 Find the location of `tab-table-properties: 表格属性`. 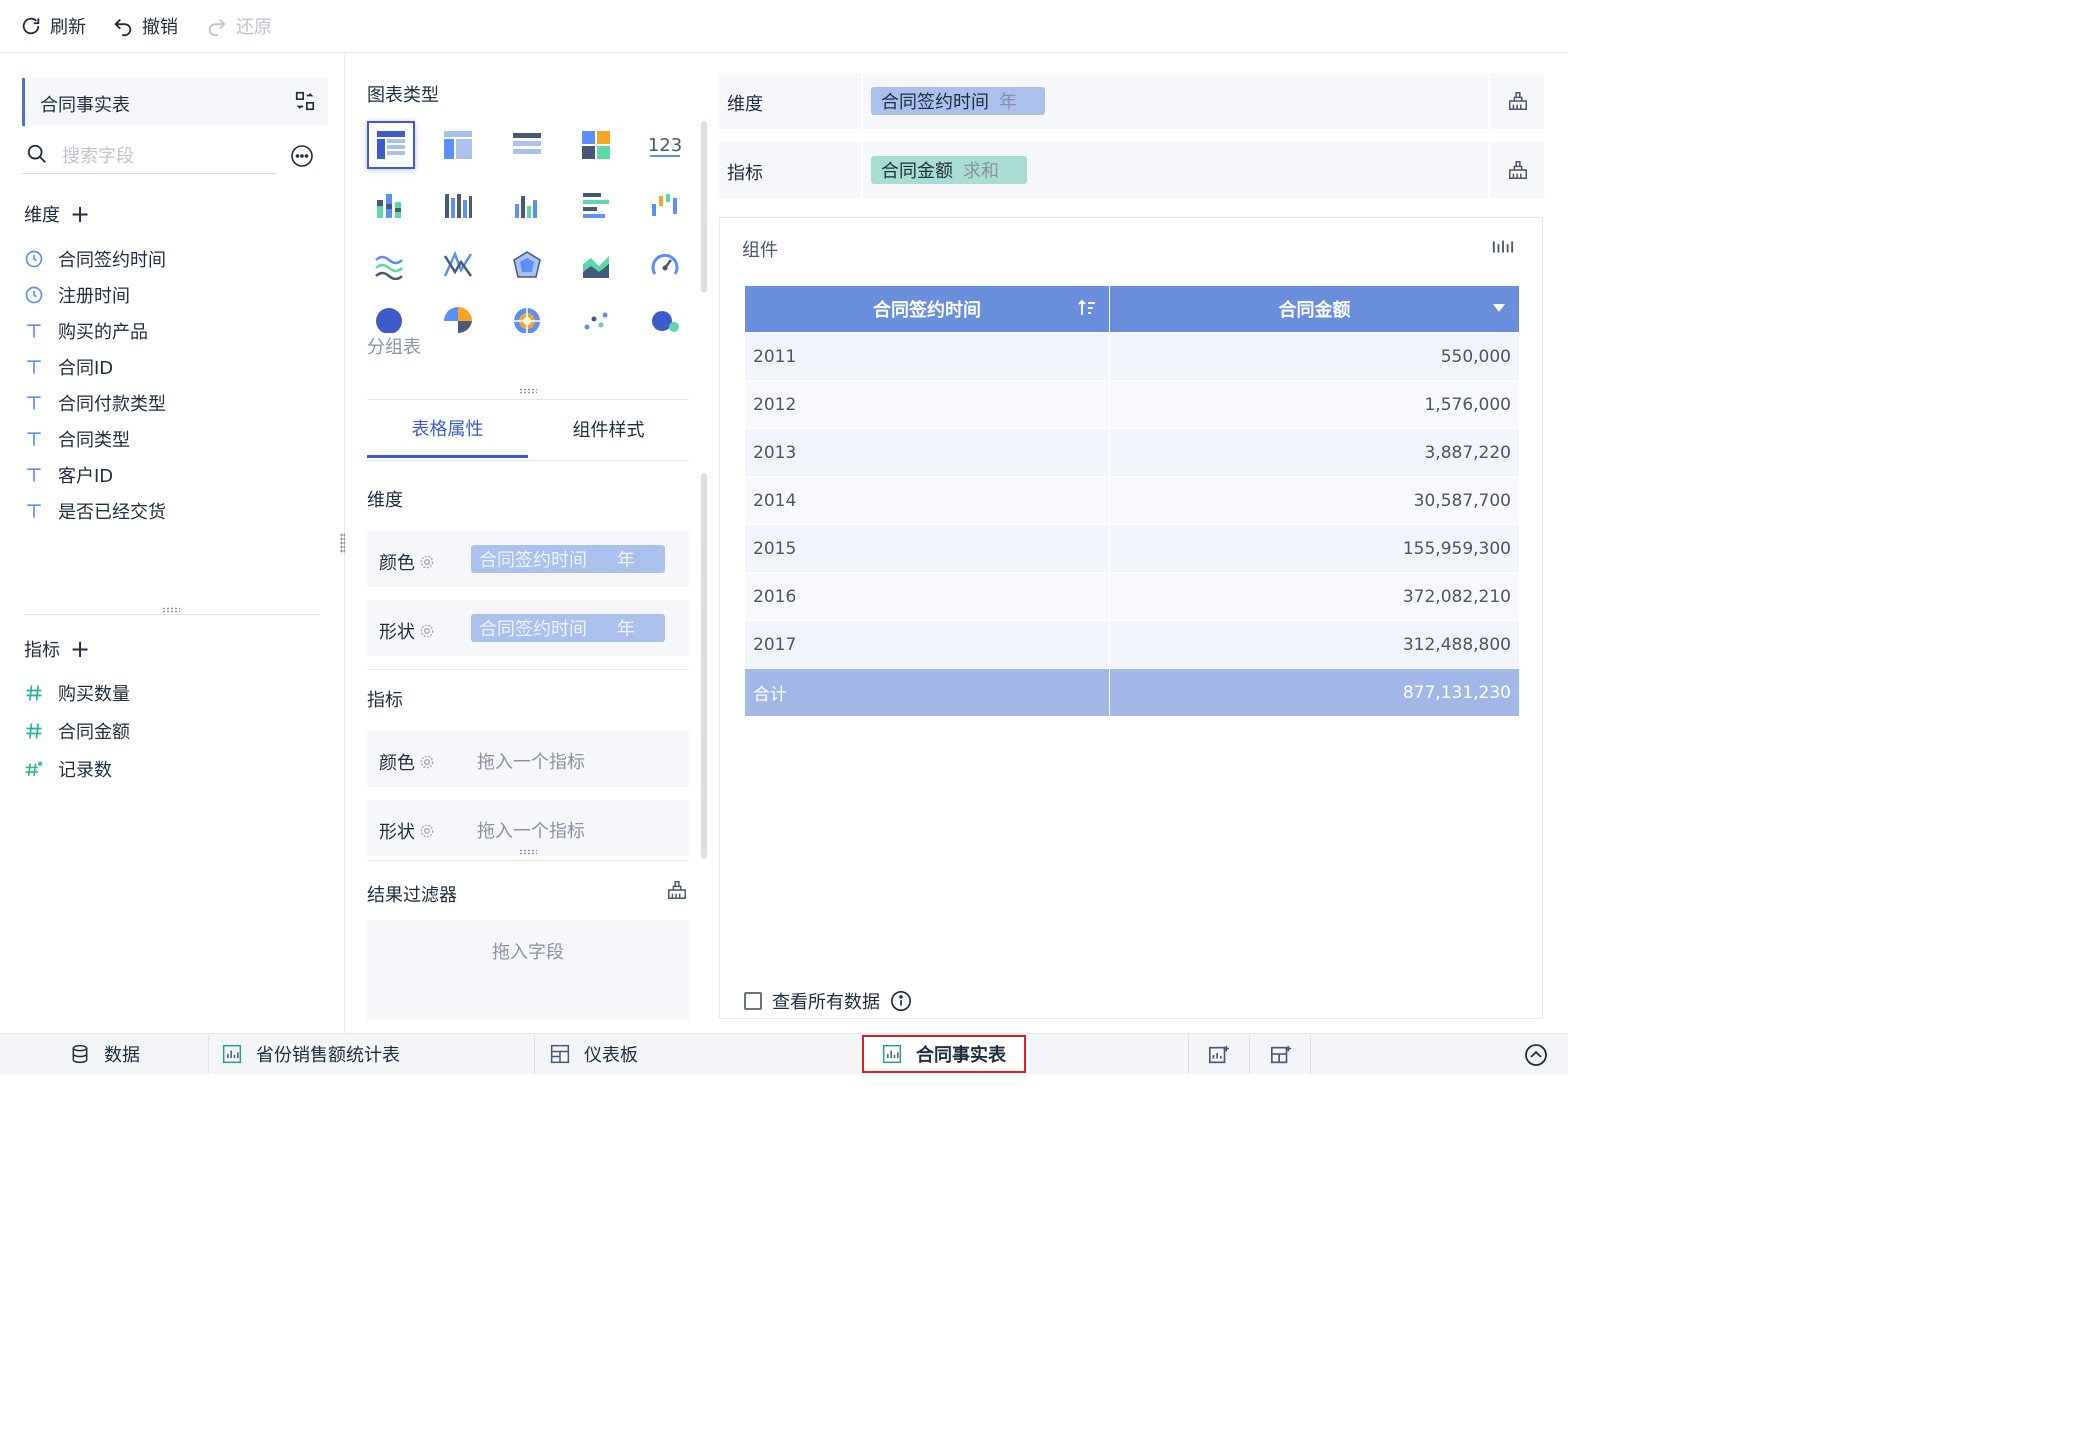

tab-table-properties: 表格属性 is located at coordinates (447, 429).